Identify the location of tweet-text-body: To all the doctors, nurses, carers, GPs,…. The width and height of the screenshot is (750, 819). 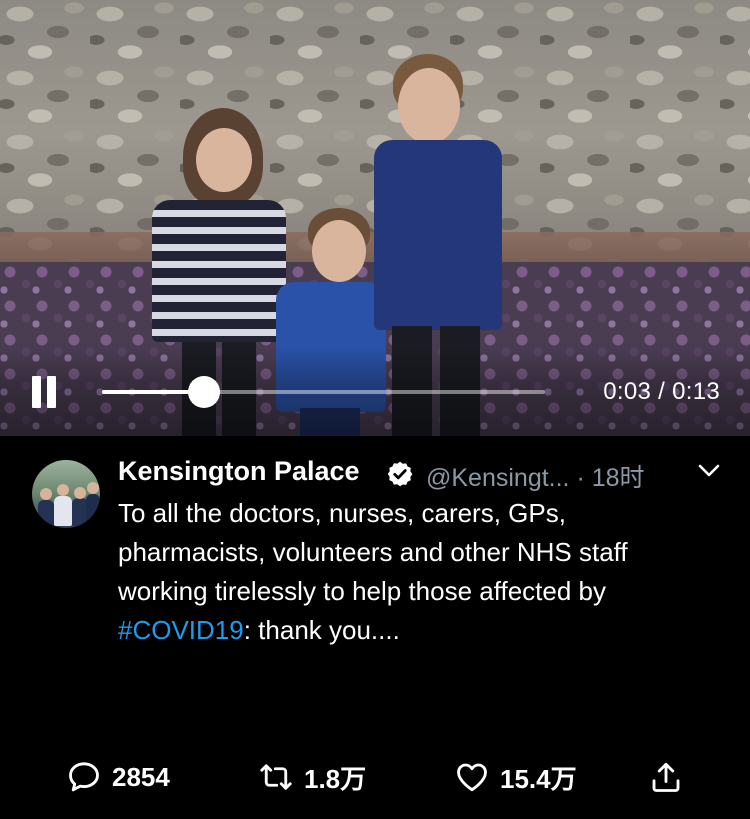
(373, 552).